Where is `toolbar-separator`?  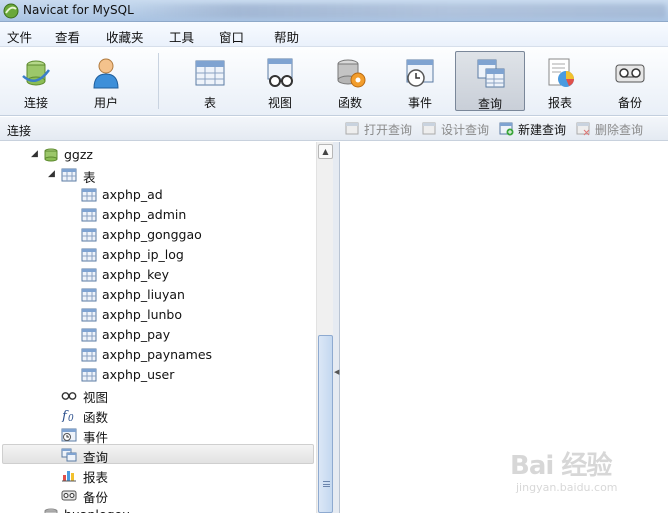 toolbar-separator is located at coordinates (158, 81).